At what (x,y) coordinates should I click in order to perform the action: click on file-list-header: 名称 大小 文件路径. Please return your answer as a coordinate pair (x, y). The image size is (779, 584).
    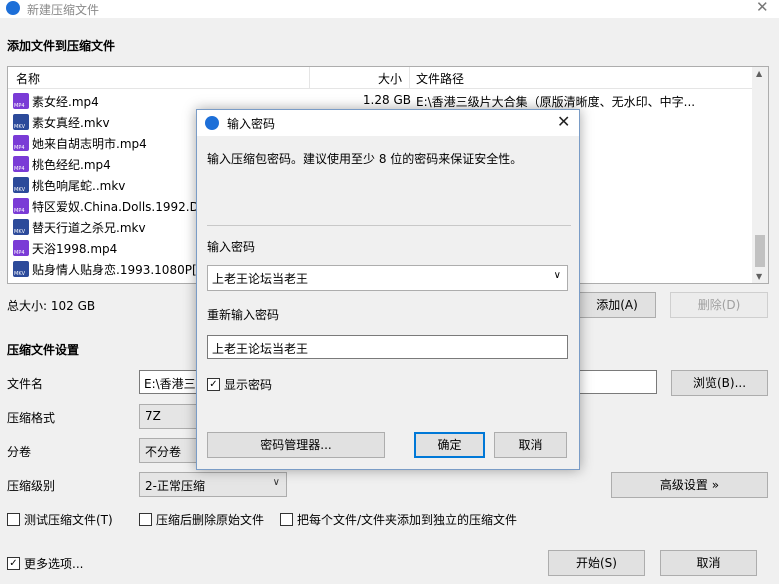
    Looking at the image, I should click on (380, 78).